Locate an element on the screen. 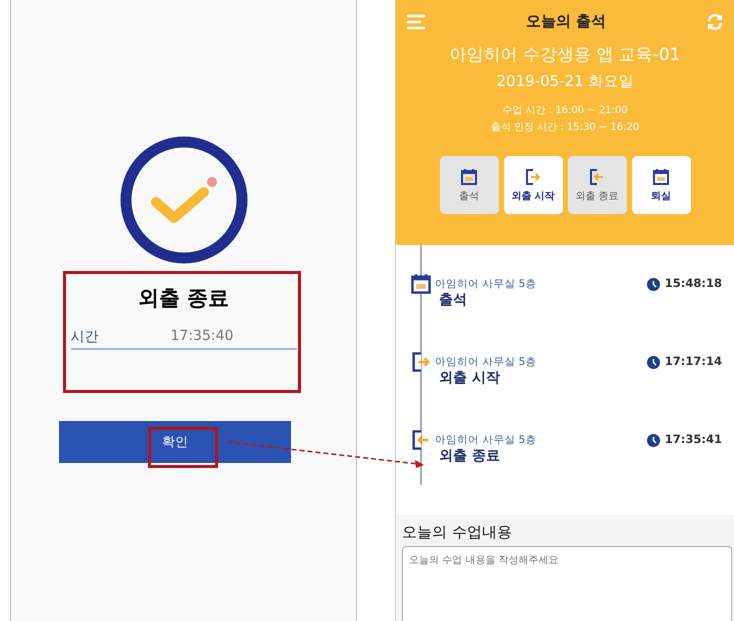 This screenshot has height=621, width=734. notes-field: 오늘의 수업 내용을 작성해주세요 is located at coordinates (567, 583).